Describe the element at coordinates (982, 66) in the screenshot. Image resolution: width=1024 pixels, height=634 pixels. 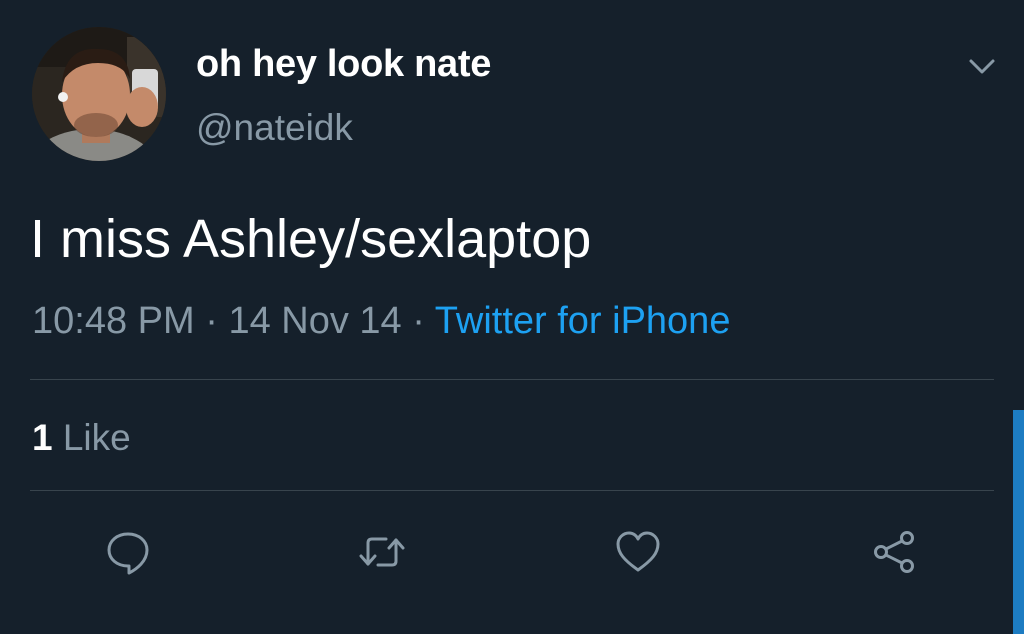
I see `chevron-down-icon` at that location.